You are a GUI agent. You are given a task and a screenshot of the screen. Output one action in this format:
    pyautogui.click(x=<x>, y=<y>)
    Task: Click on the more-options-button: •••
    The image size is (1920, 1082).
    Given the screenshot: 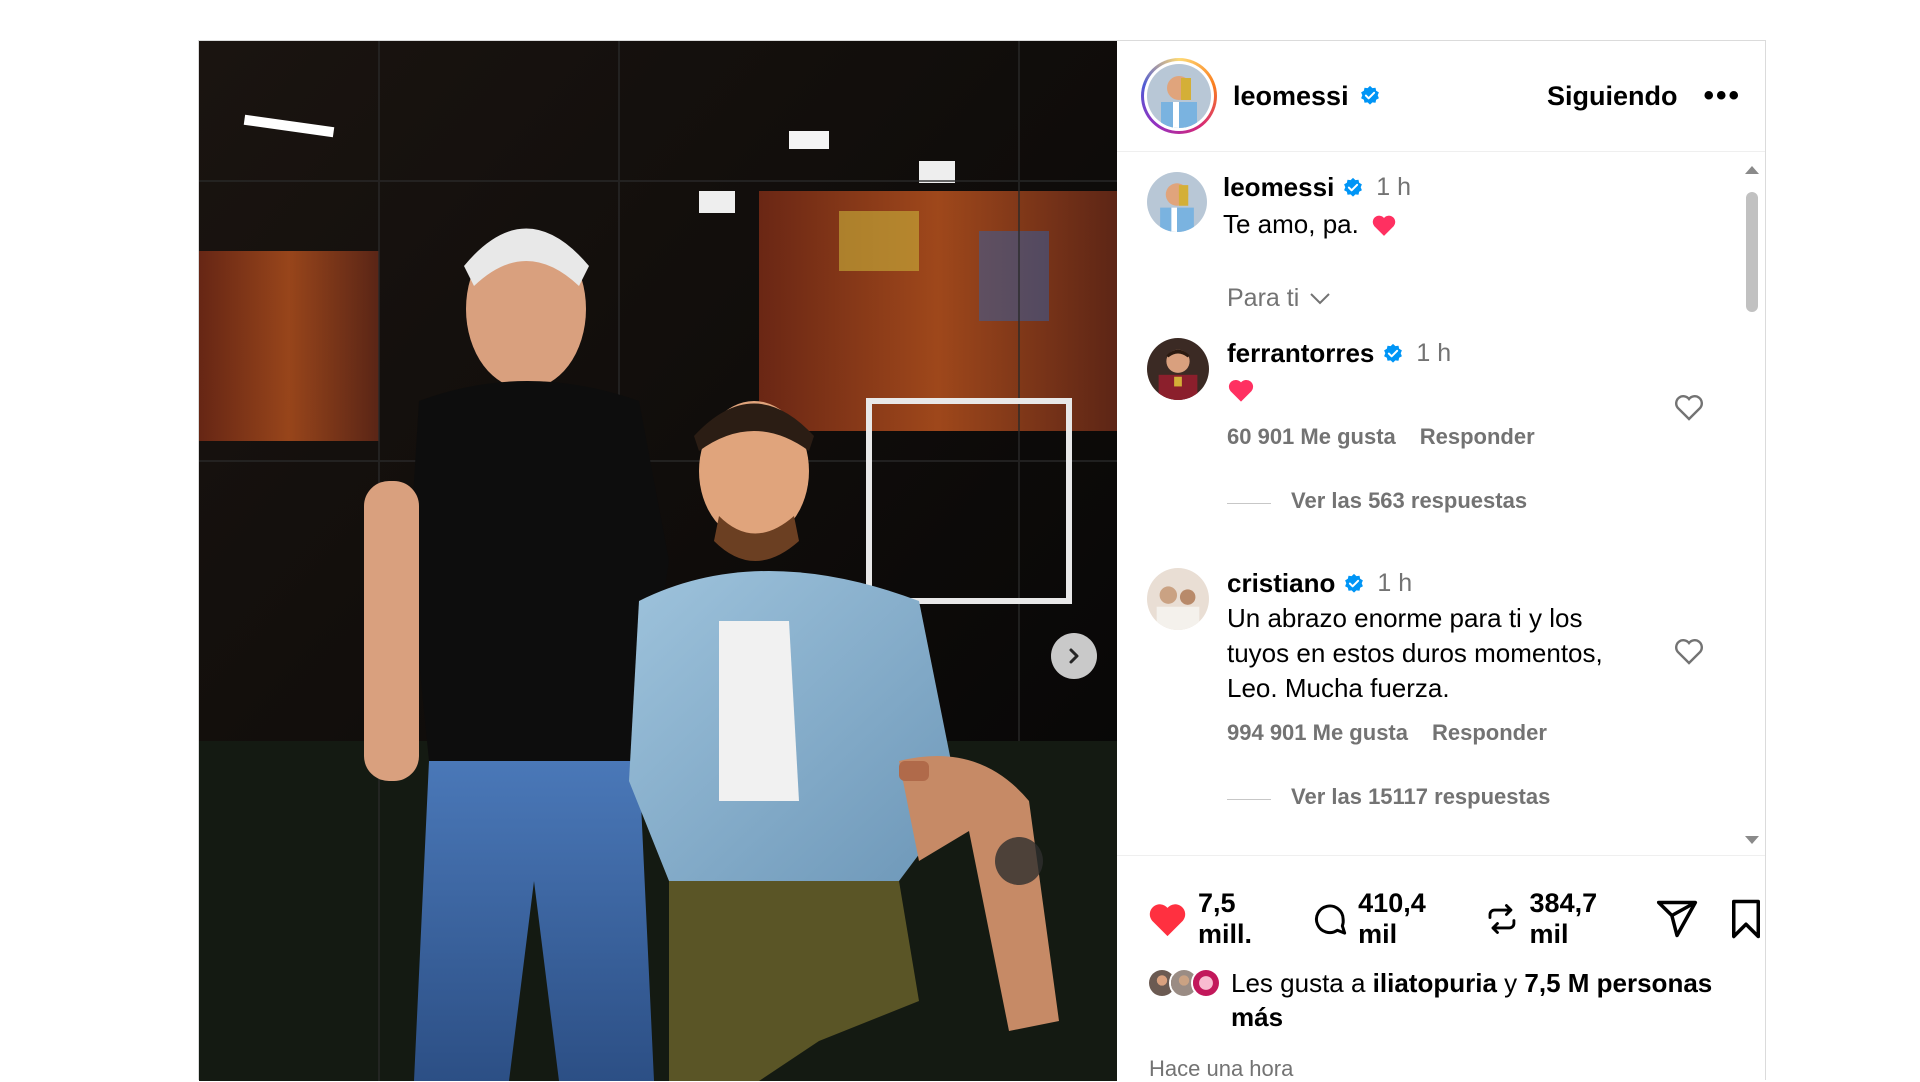 What is the action you would take?
    pyautogui.click(x=1722, y=96)
    